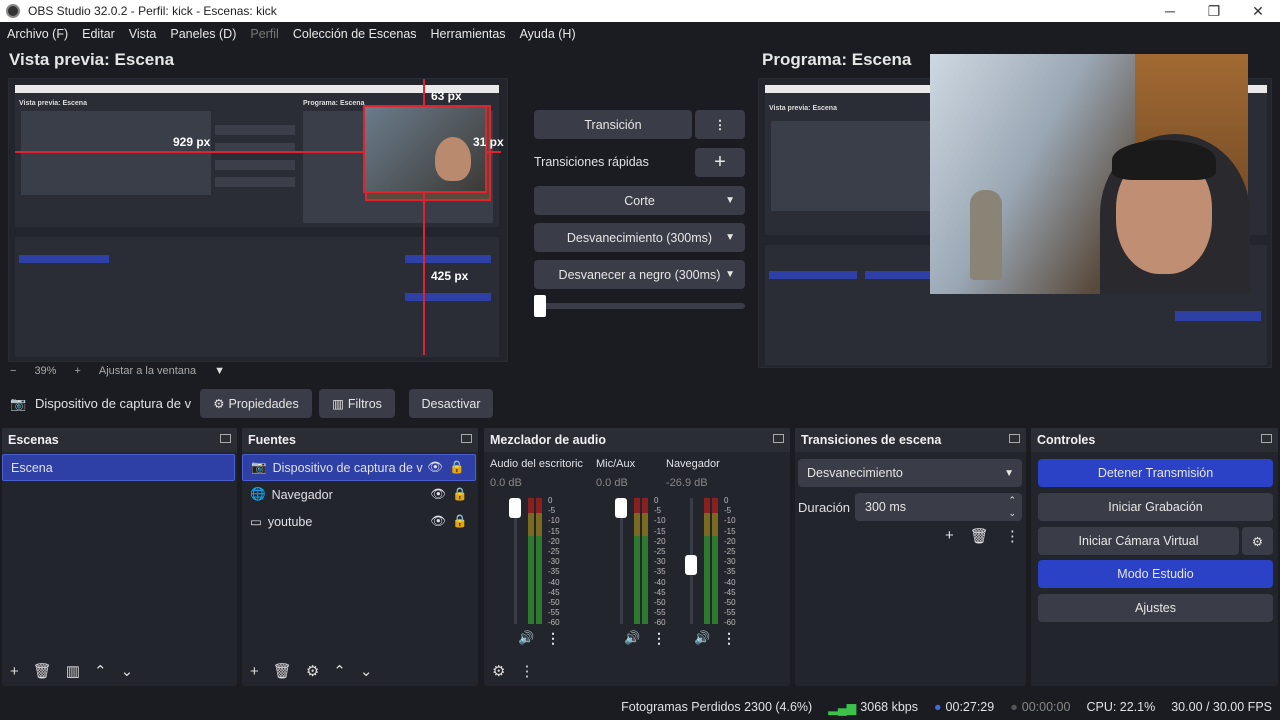 The image size is (1280, 720). What do you see at coordinates (1155, 608) in the screenshot?
I see `settings-button: Ajustes` at bounding box center [1155, 608].